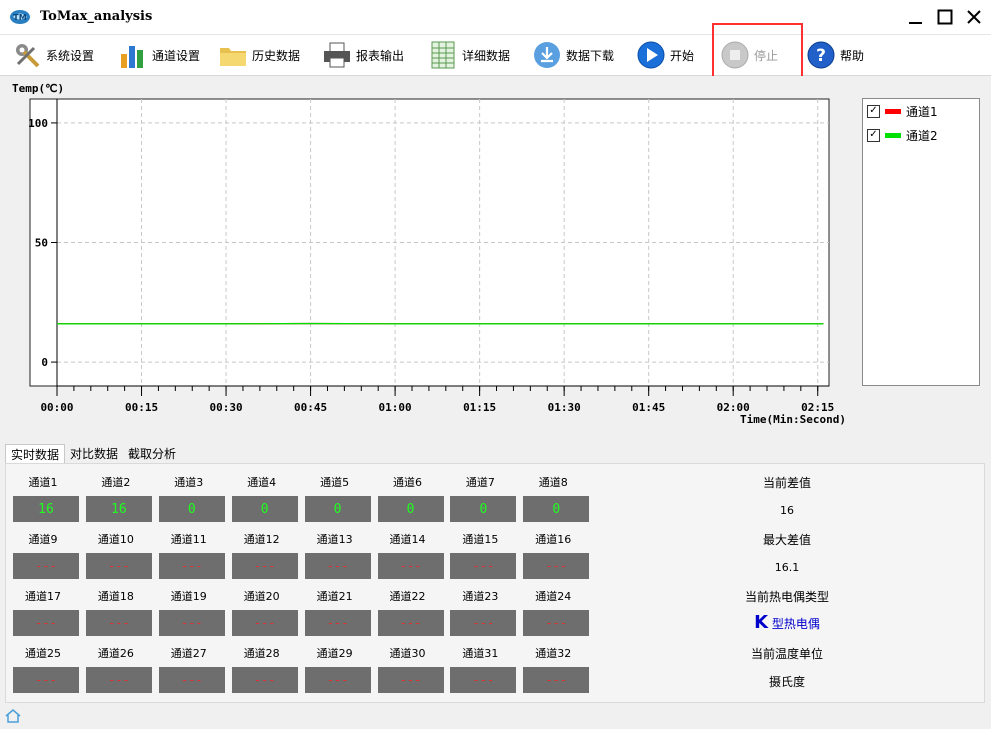 This screenshot has width=991, height=729. I want to click on system-settings-button: 系统设置, so click(53, 55).